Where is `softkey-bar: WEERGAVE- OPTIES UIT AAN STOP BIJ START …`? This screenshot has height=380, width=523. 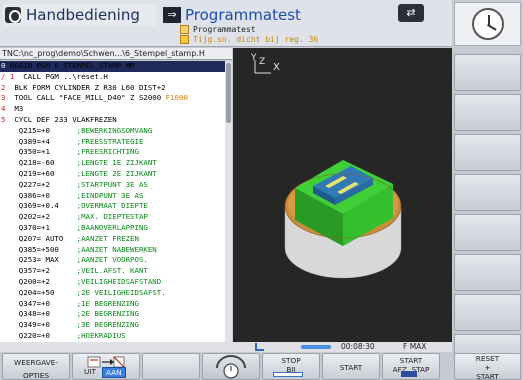
softkey-bar: WEERGAVE- OPTIES UIT AAN STOP BIJ START … is located at coordinates (226, 366).